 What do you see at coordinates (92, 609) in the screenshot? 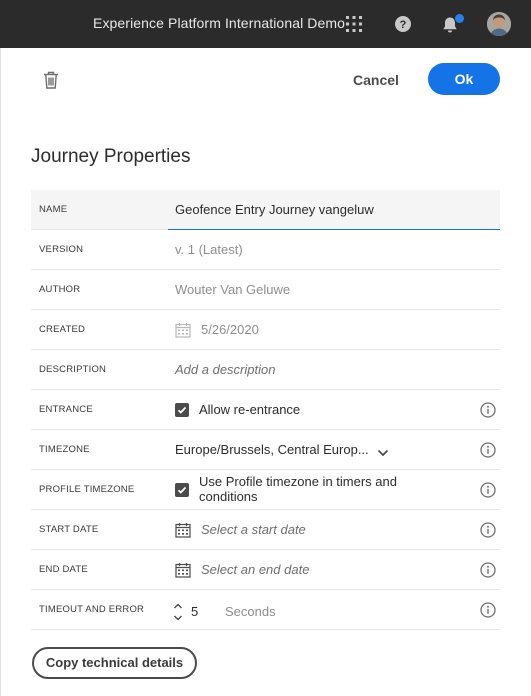
I see `timeout-label: TIMEOUT AND ERROR` at bounding box center [92, 609].